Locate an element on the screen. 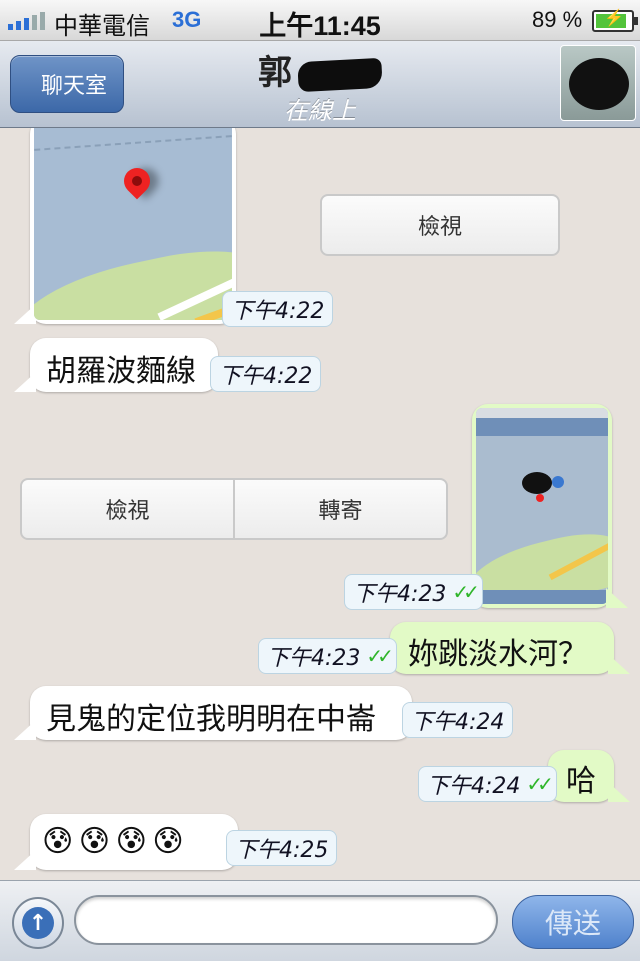 The width and height of the screenshot is (640, 961). emoji-text: 😰 😰 😰 😰 is located at coordinates (113, 841).